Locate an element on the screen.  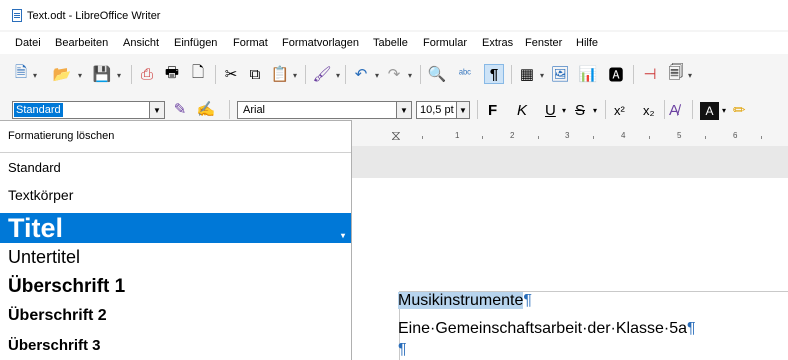
chart-icon: 📊 is located at coordinates (588, 74).